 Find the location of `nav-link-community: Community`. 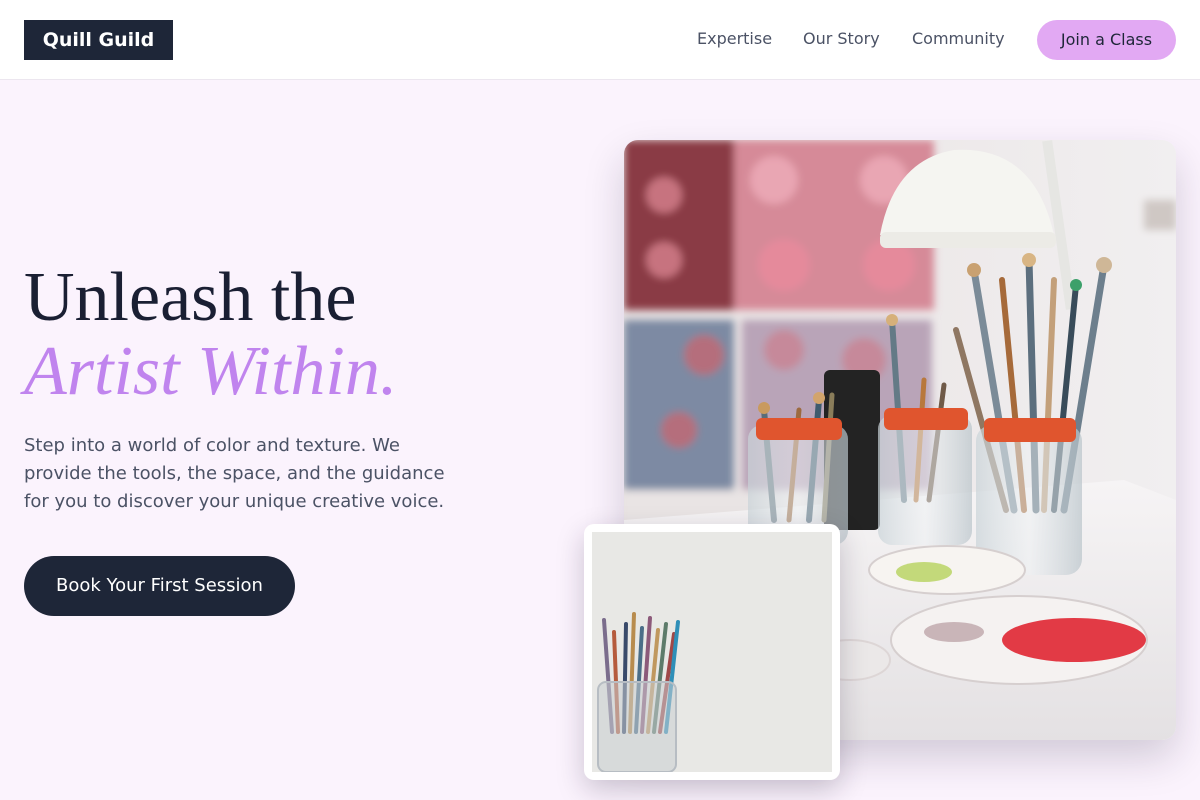

nav-link-community: Community is located at coordinates (958, 39).